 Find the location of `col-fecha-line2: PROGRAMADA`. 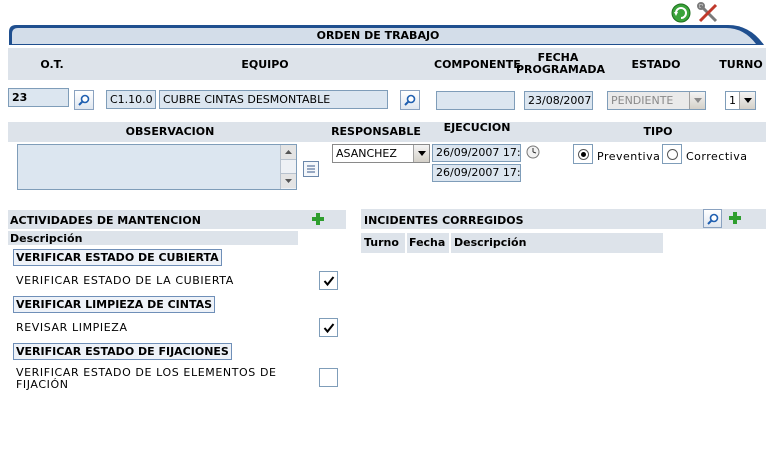

col-fecha-line2: PROGRAMADA is located at coordinates (560, 69).